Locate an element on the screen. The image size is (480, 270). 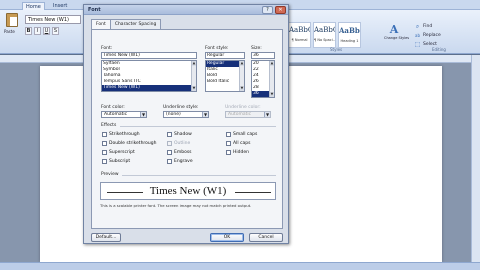
size-list: 20 22 24 26 28 36 ▲ ▼ is located at coordinates (263, 79).